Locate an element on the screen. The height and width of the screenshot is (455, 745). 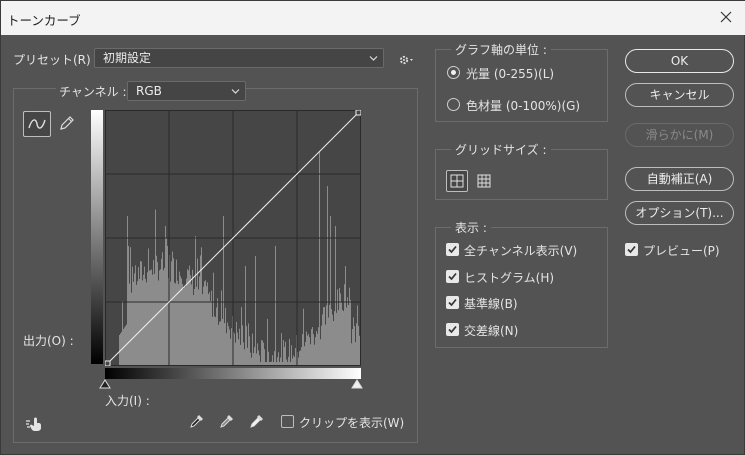
show-all-channels-label: 全チャンネル表示(V) is located at coordinates (521, 251).